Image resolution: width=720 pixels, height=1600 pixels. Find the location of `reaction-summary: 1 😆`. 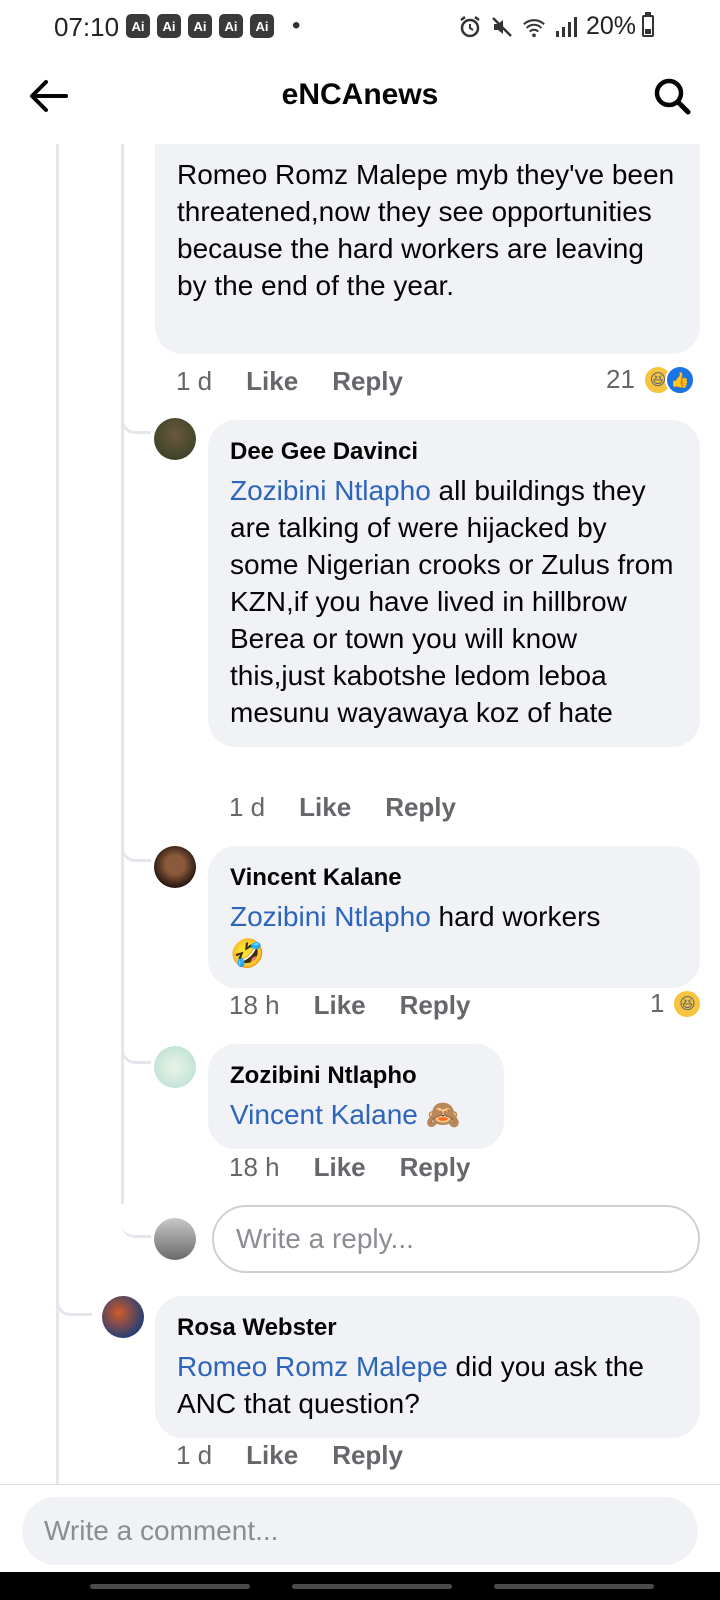

reaction-summary: 1 😆 is located at coordinates (676, 1003).